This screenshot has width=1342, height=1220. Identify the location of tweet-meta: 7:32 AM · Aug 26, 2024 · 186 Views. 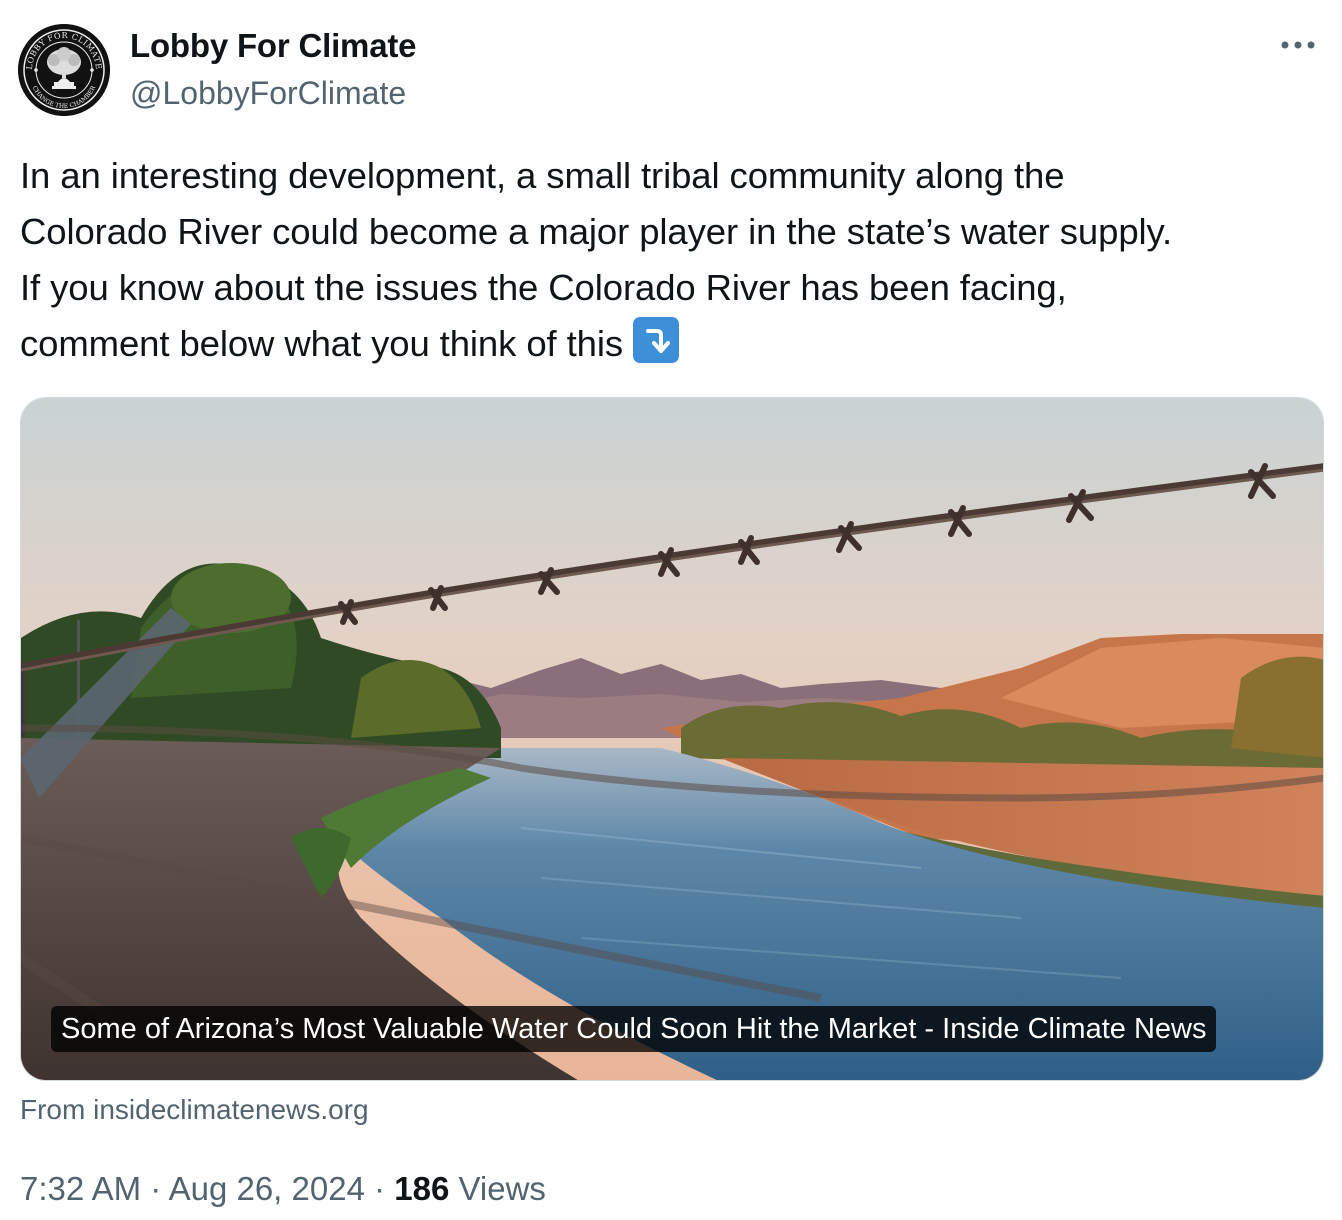
(283, 1189).